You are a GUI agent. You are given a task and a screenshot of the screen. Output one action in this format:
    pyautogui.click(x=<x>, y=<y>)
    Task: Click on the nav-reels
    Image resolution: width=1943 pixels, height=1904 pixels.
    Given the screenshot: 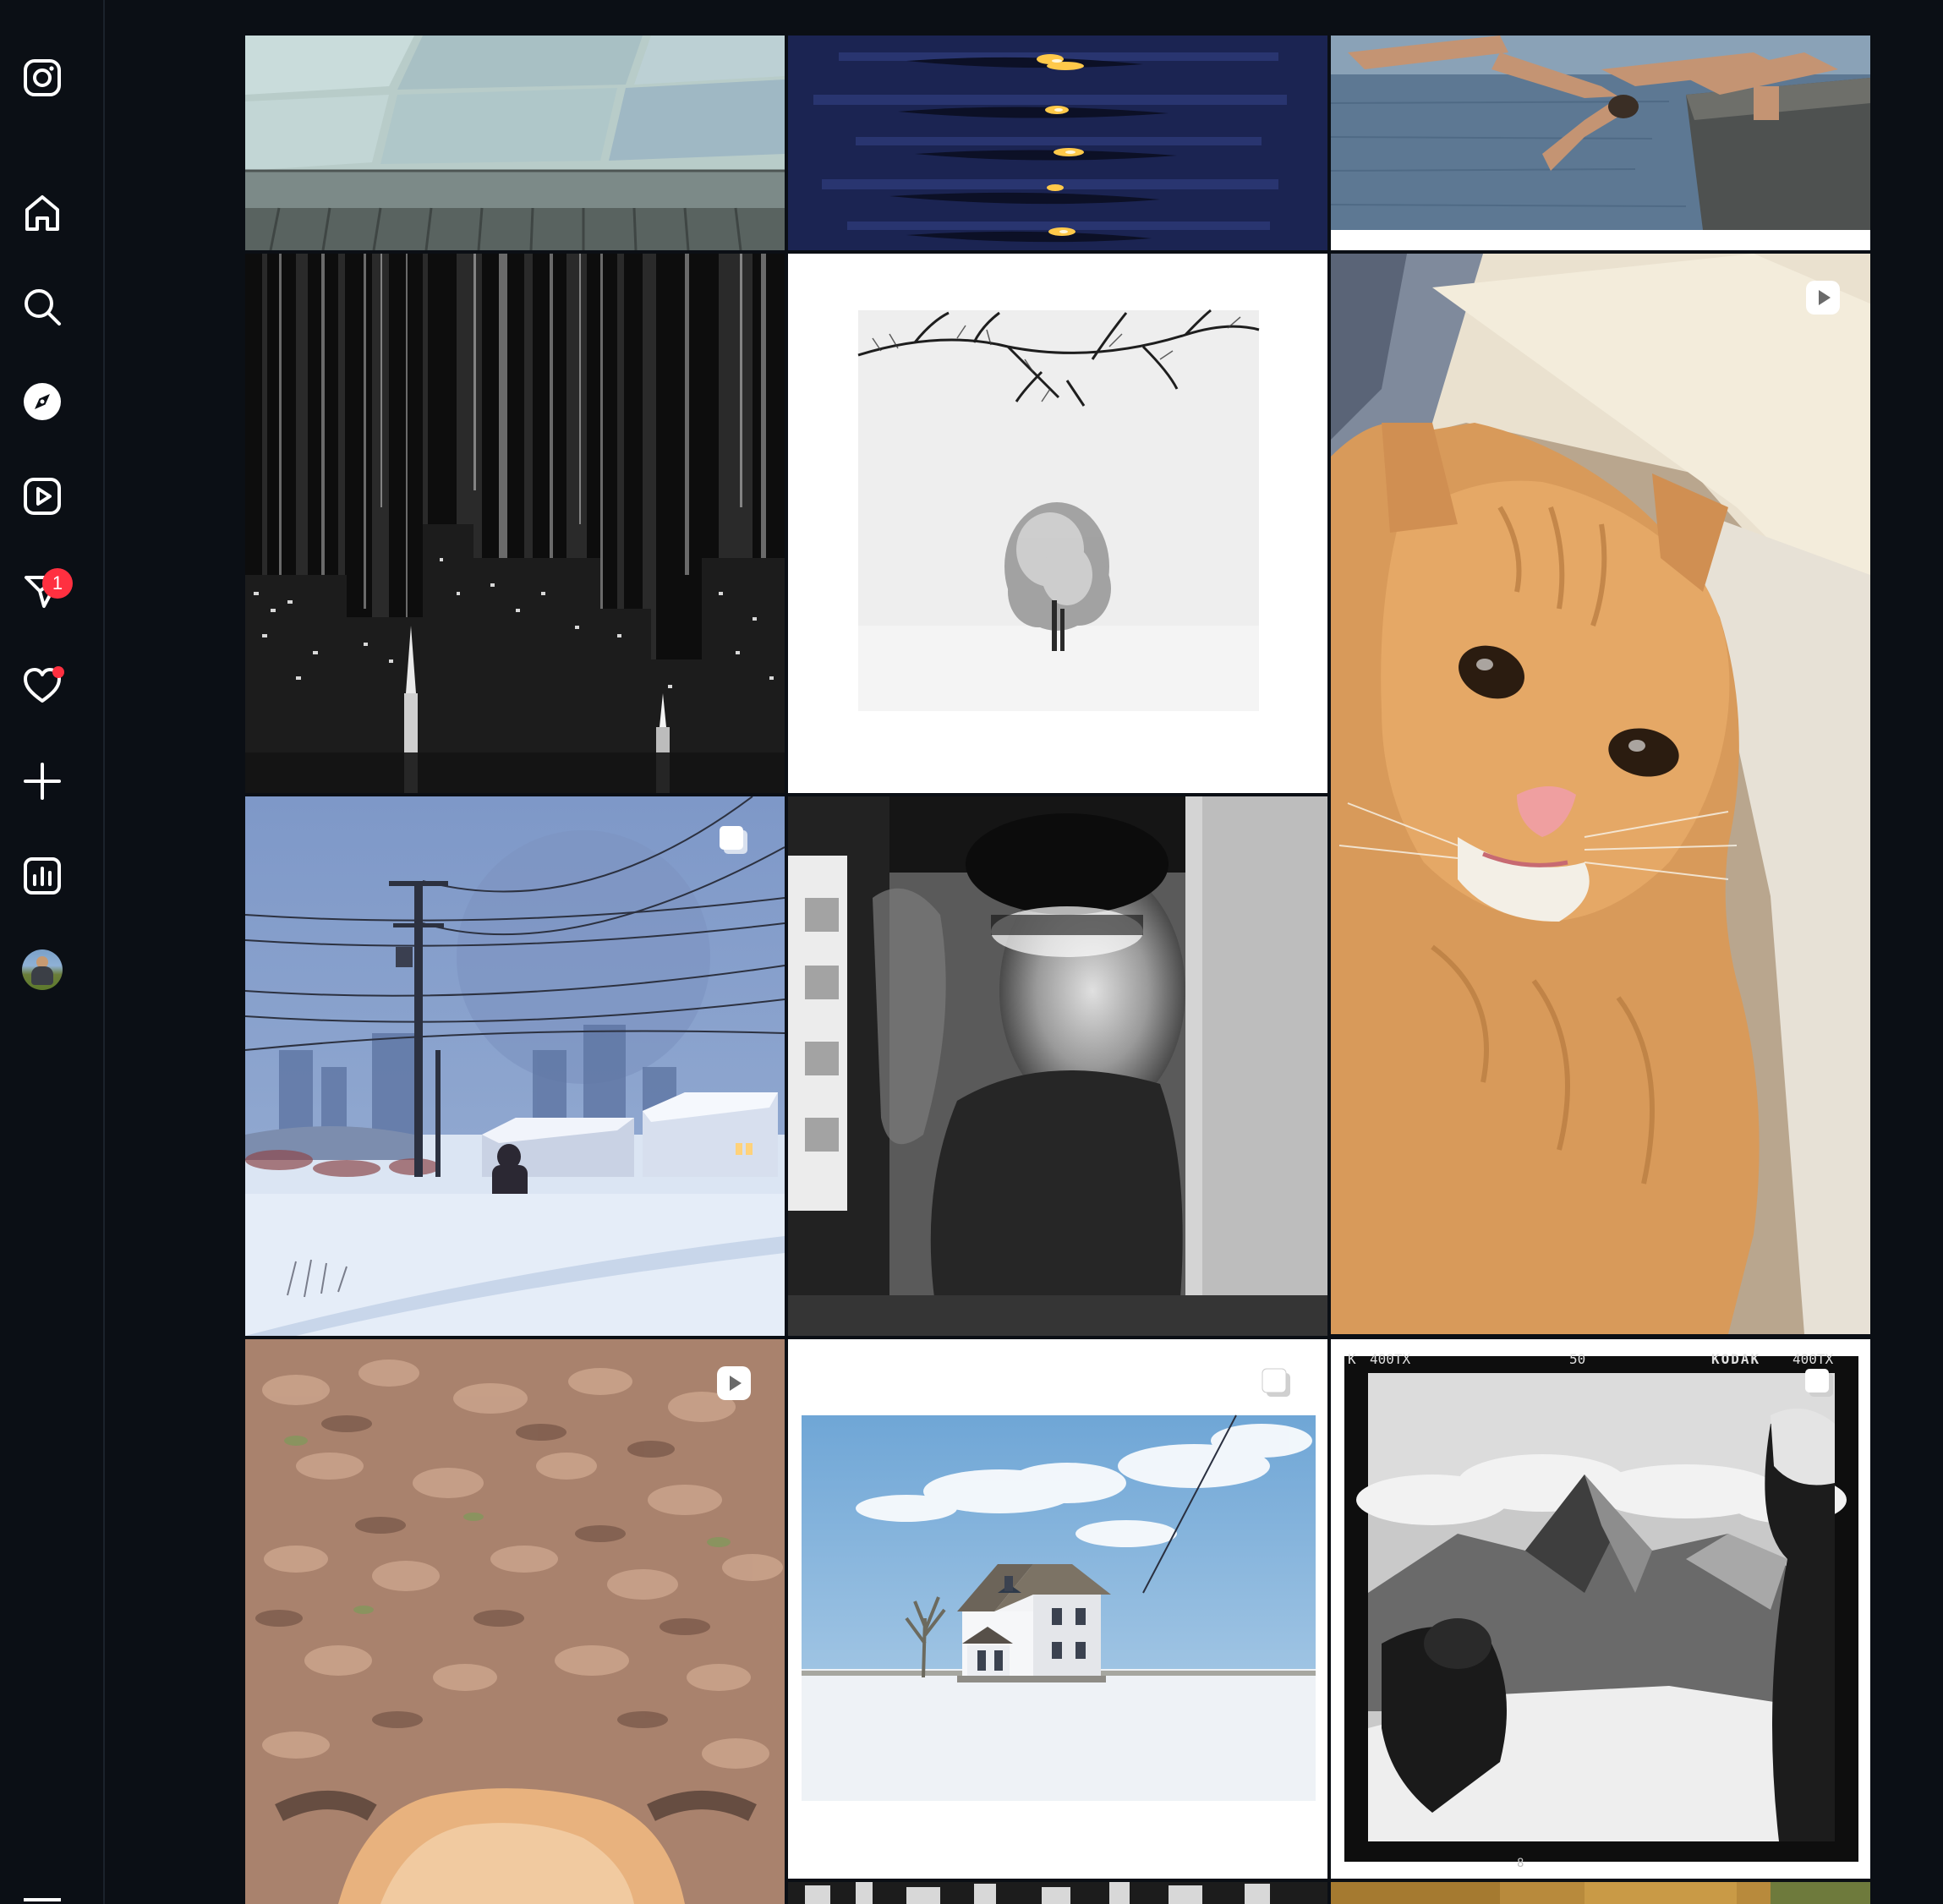 What is the action you would take?
    pyautogui.click(x=42, y=496)
    